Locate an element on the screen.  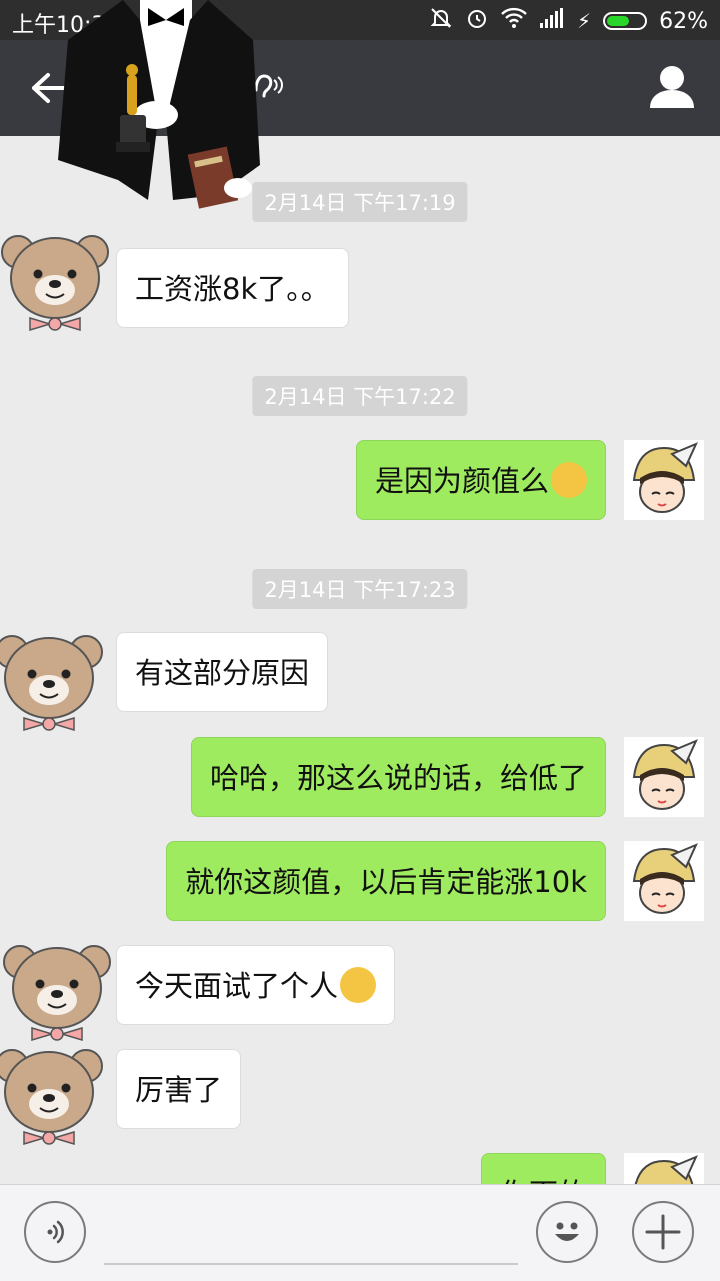
message-bubble: 你面的 is located at coordinates (543, 1168).